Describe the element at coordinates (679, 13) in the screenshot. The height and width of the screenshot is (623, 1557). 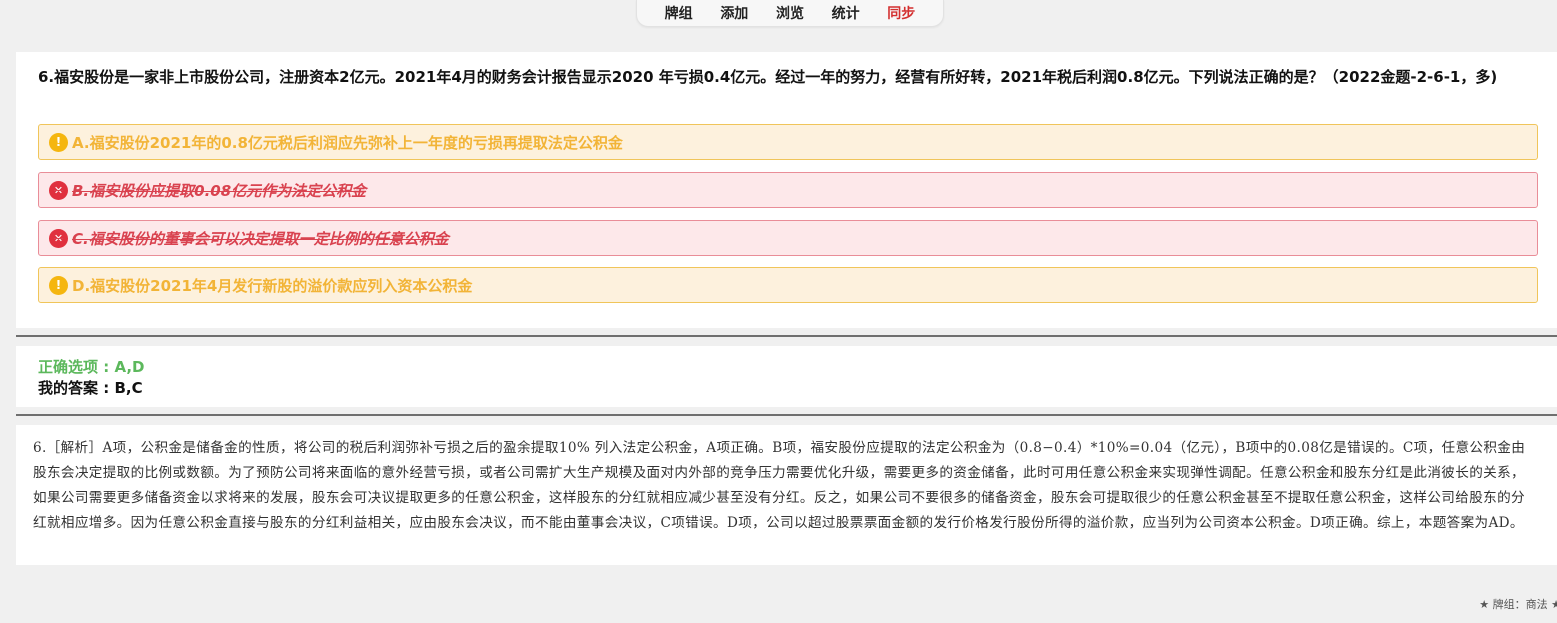
I see `nav-decks: 牌组` at that location.